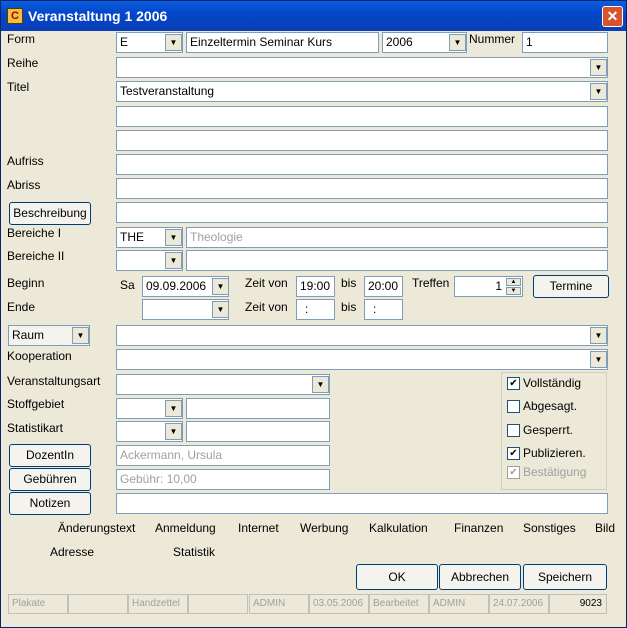  I want to click on spin-up-icon: ▲, so click(513, 282).